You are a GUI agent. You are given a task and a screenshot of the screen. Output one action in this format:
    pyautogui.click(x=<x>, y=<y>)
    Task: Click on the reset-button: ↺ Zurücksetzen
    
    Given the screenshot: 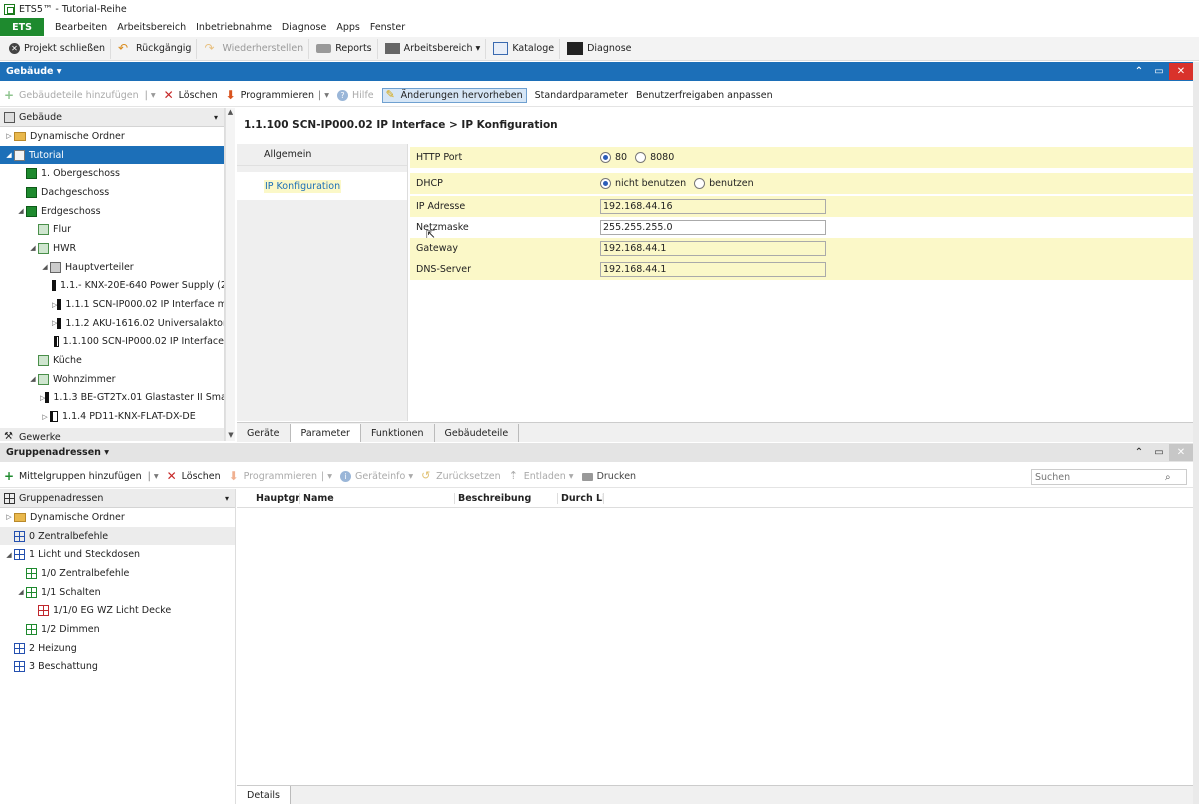 What is the action you would take?
    pyautogui.click(x=461, y=476)
    